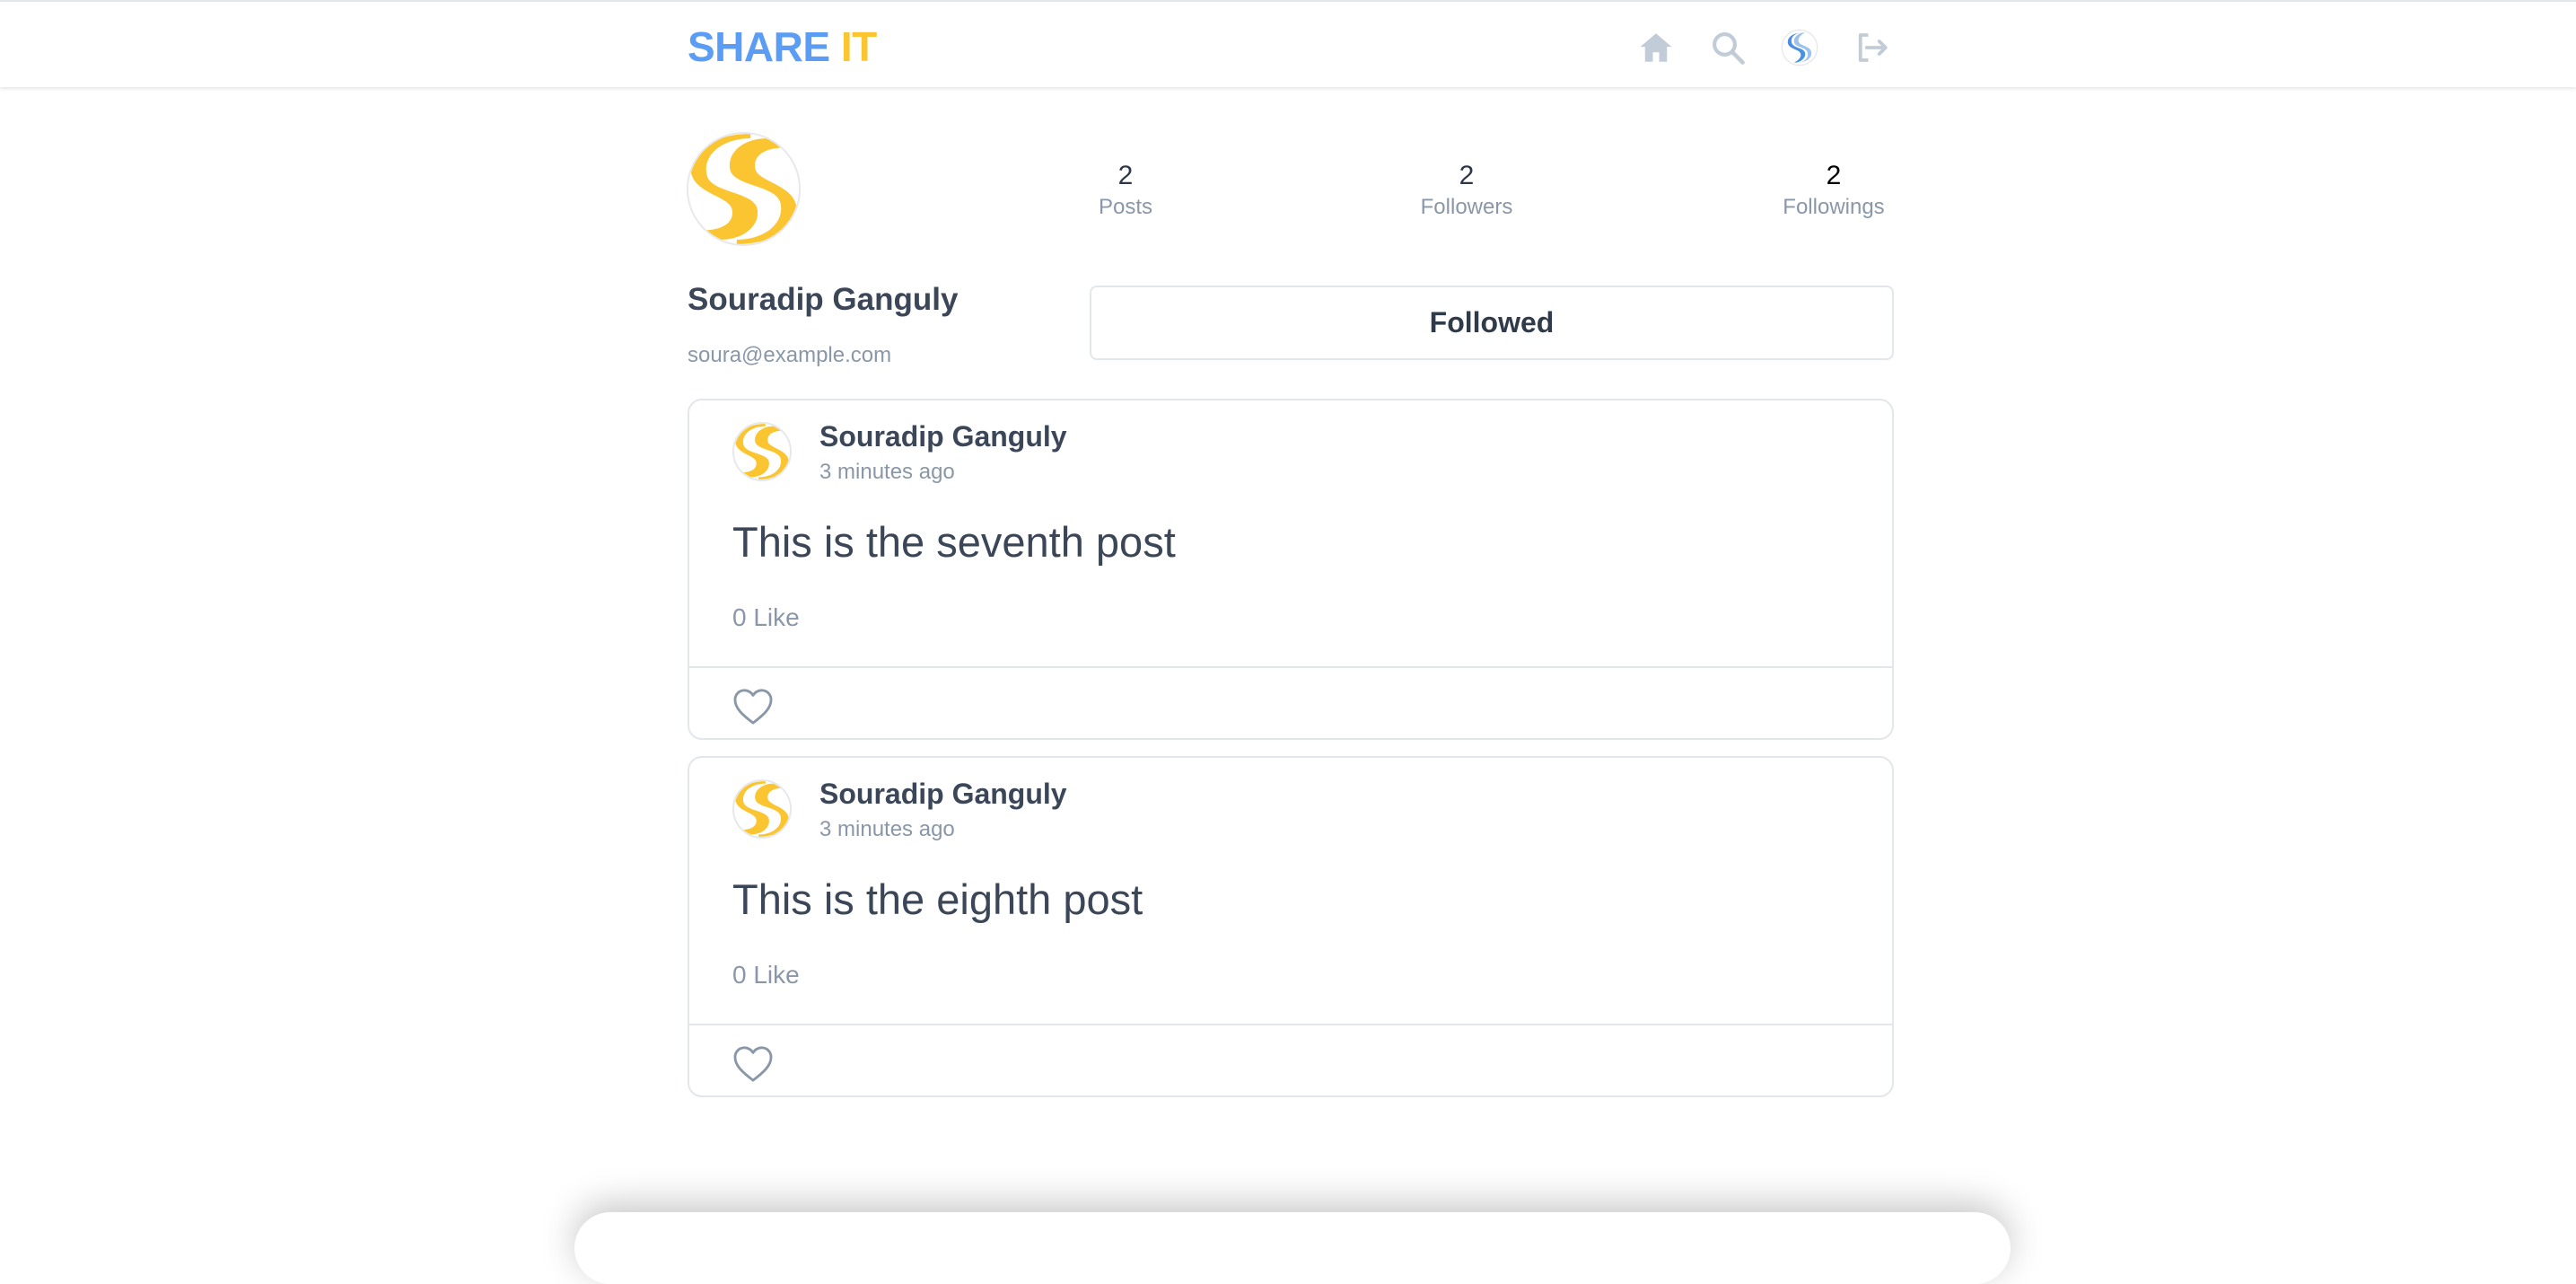  Describe the element at coordinates (1834, 175) in the screenshot. I see `stat-followings-value: 2` at that location.